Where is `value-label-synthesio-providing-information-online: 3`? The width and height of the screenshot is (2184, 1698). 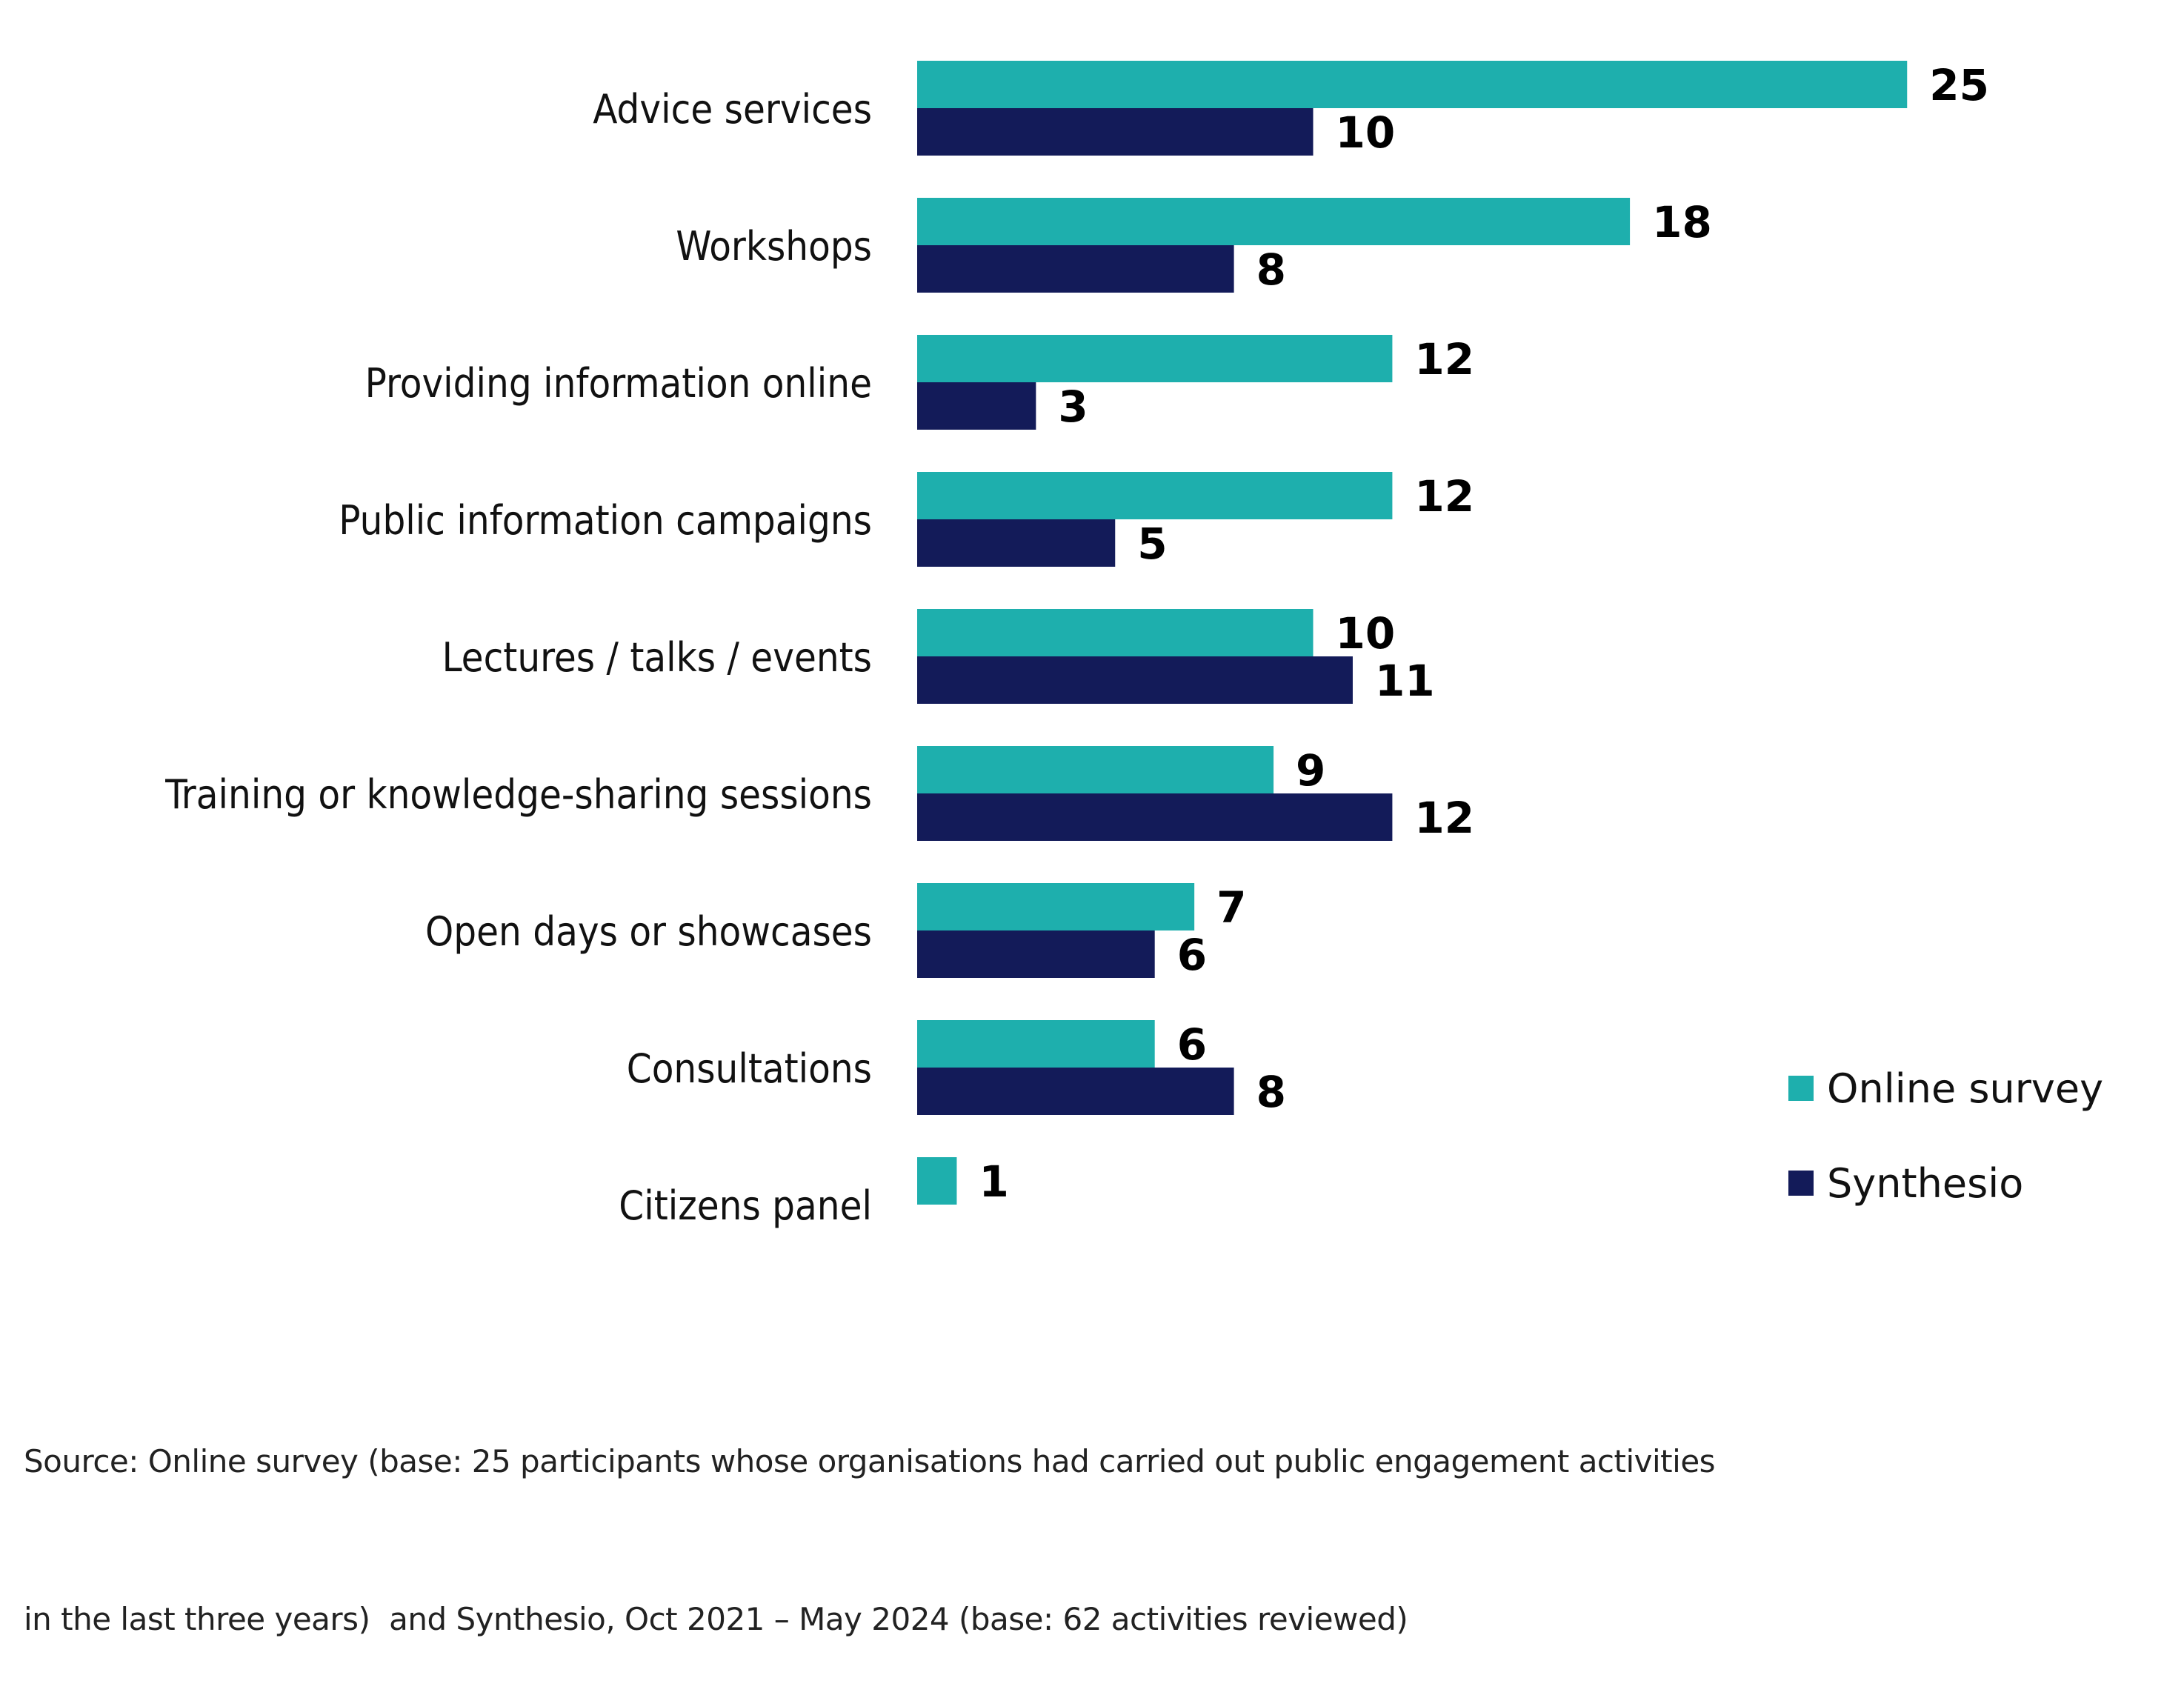 value-label-synthesio-providing-information-online: 3 is located at coordinates (1073, 407).